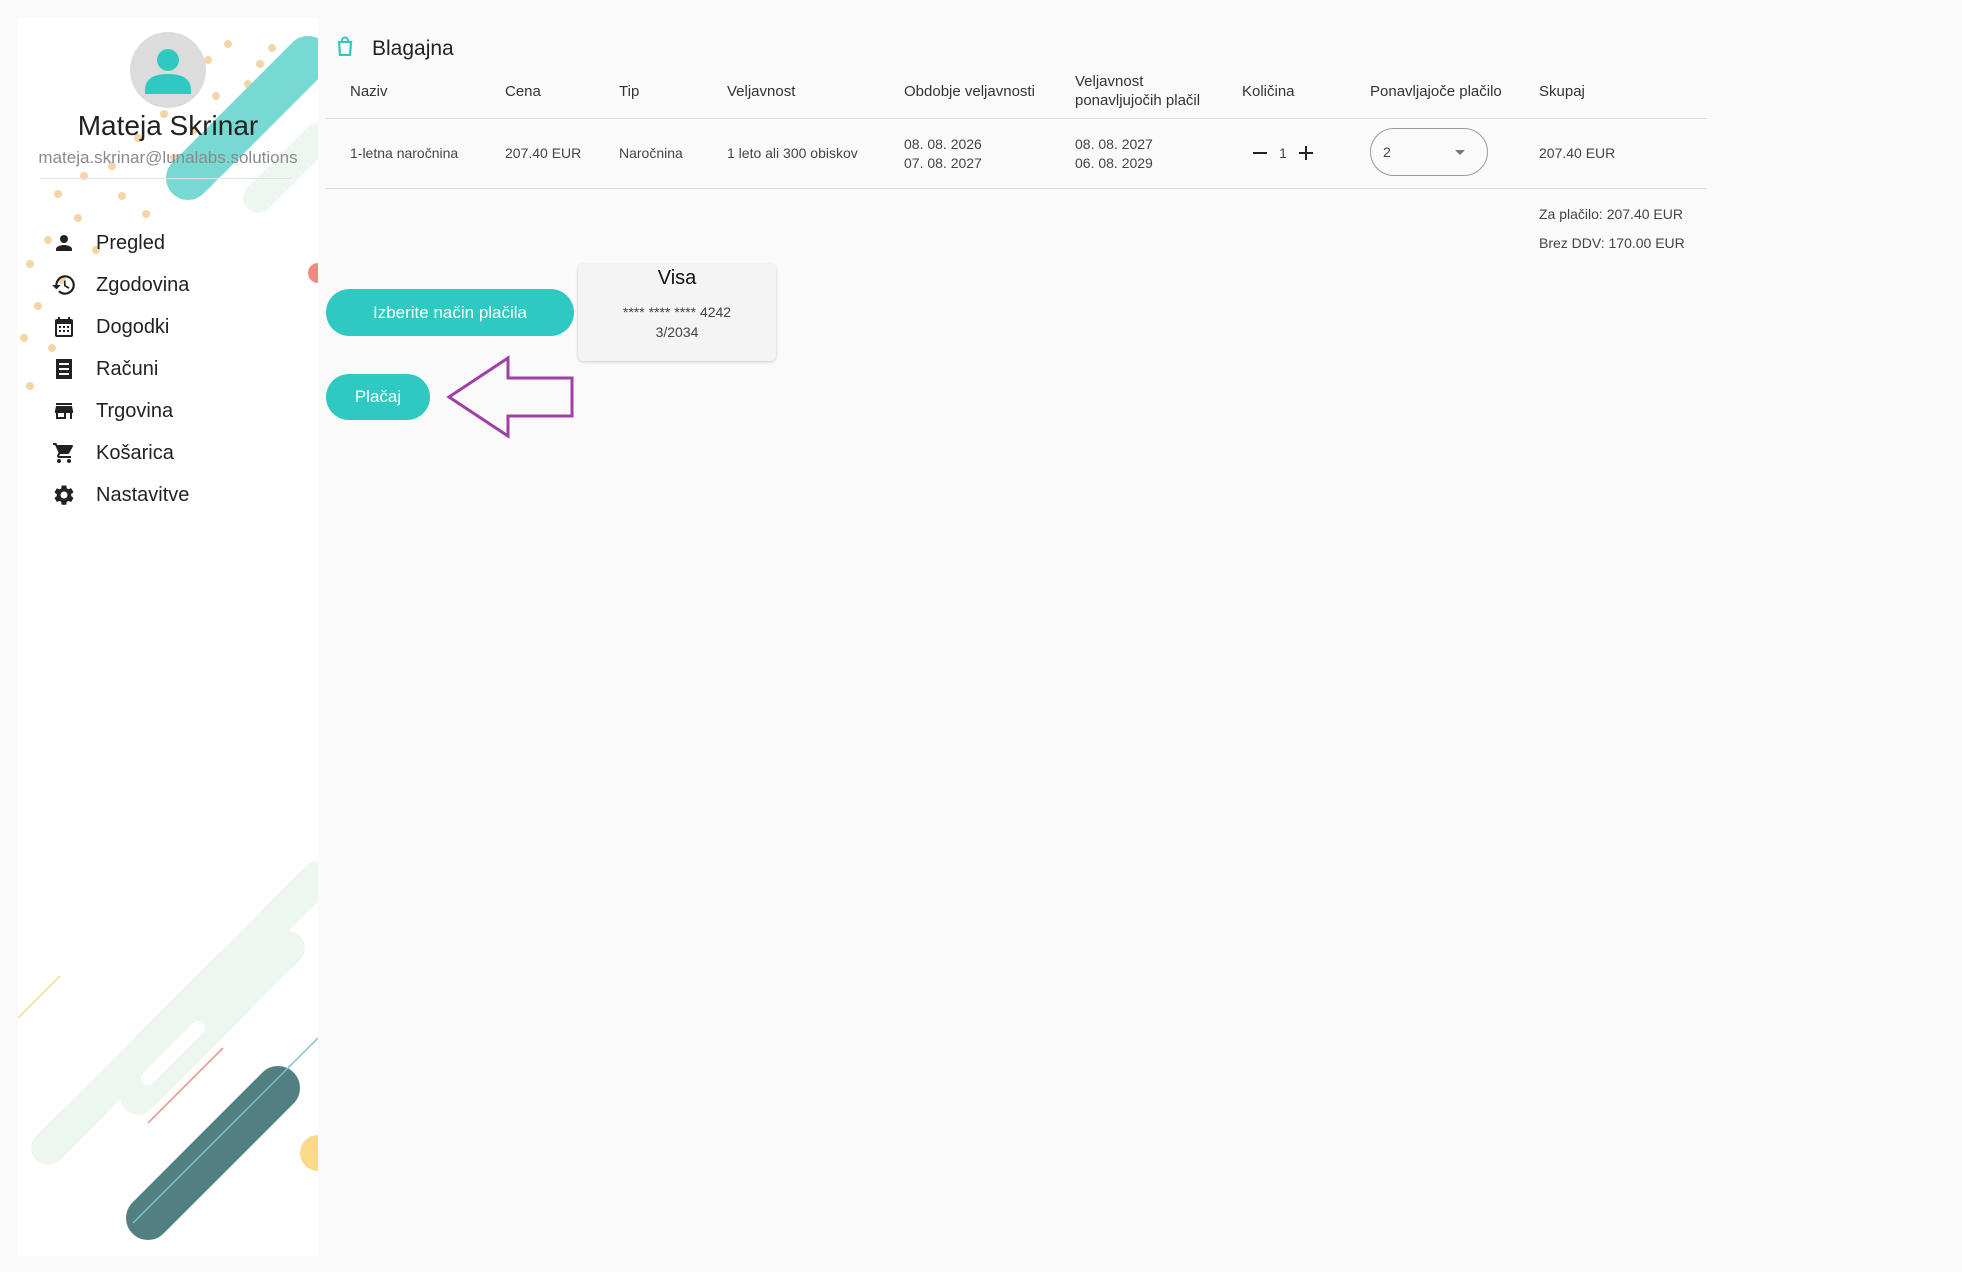  I want to click on plus-icon, so click(1306, 153).